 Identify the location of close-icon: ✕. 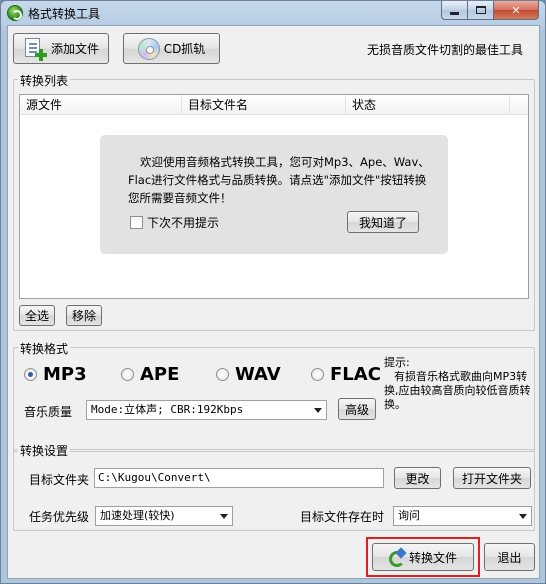
(516, 10).